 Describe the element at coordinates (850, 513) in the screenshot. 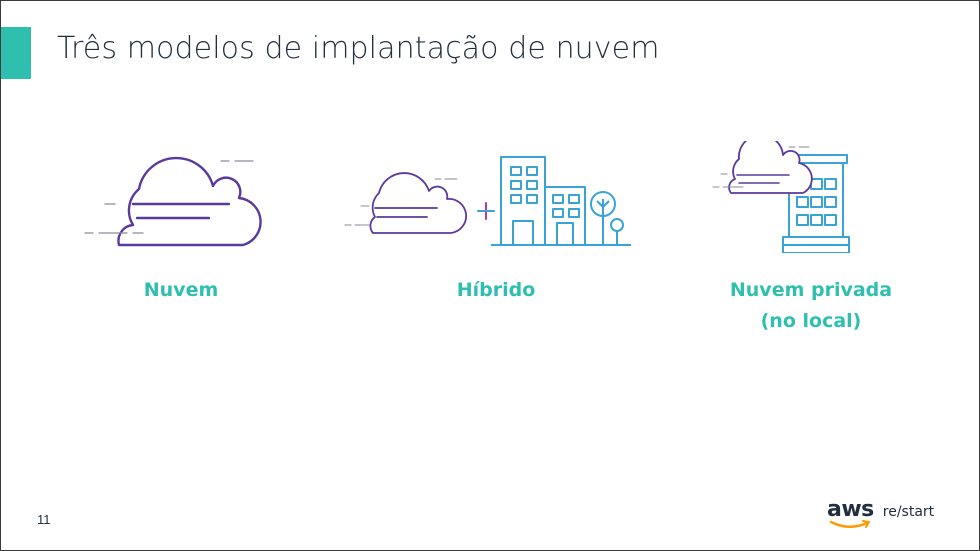

I see `aws-logo: aws` at that location.